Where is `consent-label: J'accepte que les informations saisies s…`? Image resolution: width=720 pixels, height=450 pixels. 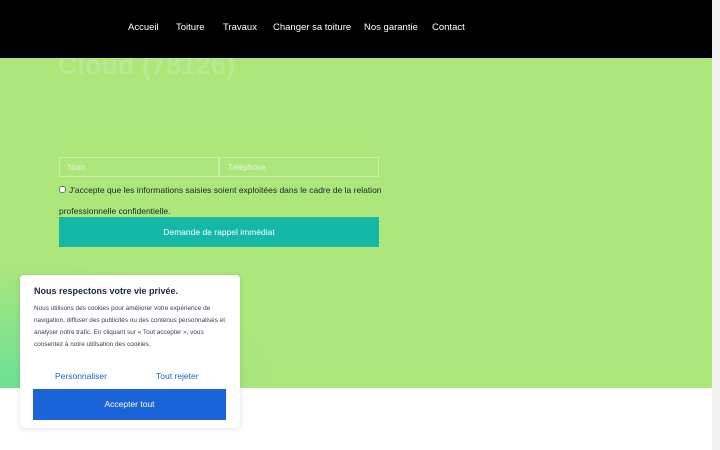
consent-label: J'accepte que les informations saisies s… is located at coordinates (220, 200).